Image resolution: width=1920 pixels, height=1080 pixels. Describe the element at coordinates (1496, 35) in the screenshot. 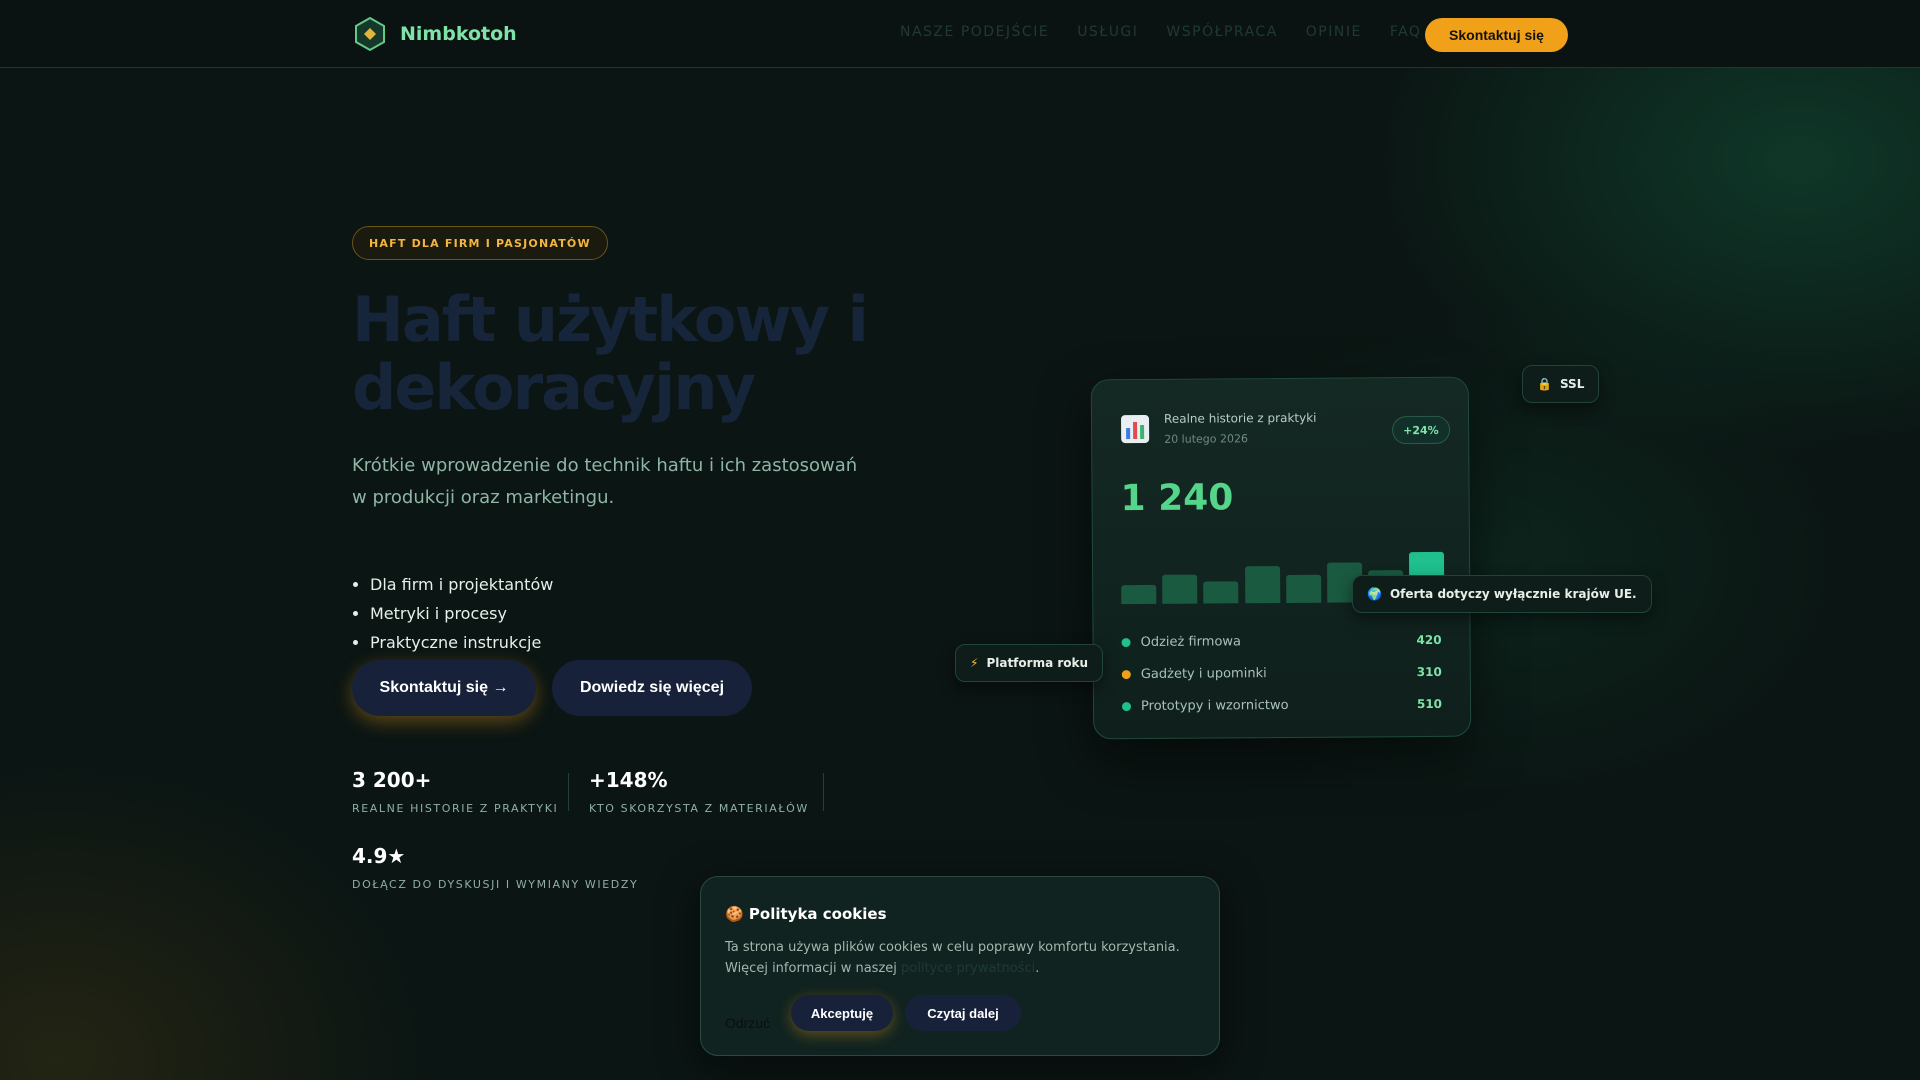

I see `nav-contact-button: Skontaktuj się` at that location.